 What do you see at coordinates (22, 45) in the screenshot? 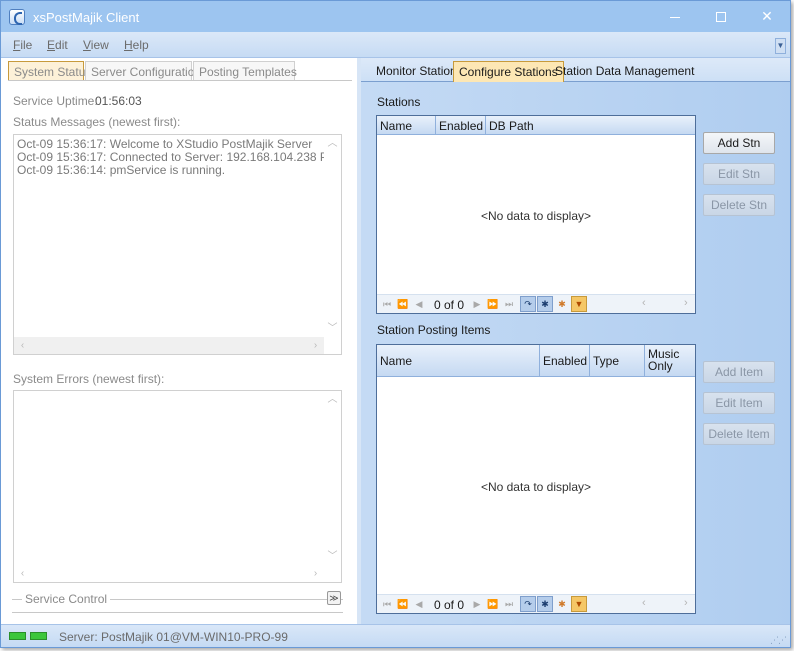
I see `menu-file: File` at bounding box center [22, 45].